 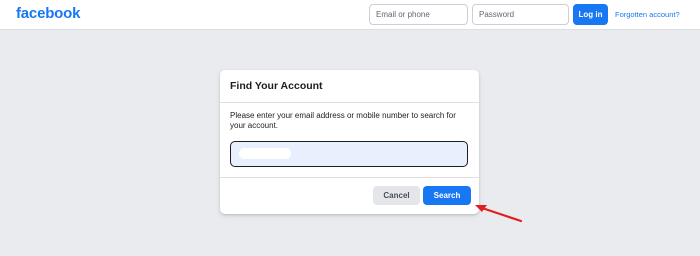 What do you see at coordinates (520, 14) in the screenshot?
I see `password-input` at bounding box center [520, 14].